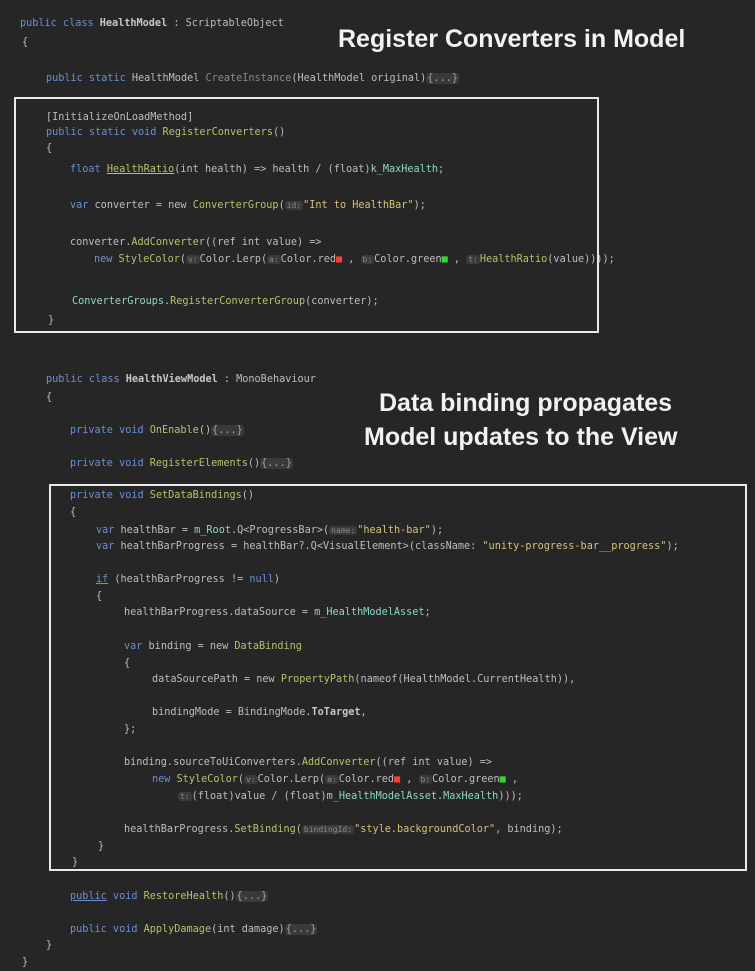 The image size is (755, 971). Describe the element at coordinates (157, 430) in the screenshot. I see `code-line-on-enable: private void OnEnable(){...}` at that location.